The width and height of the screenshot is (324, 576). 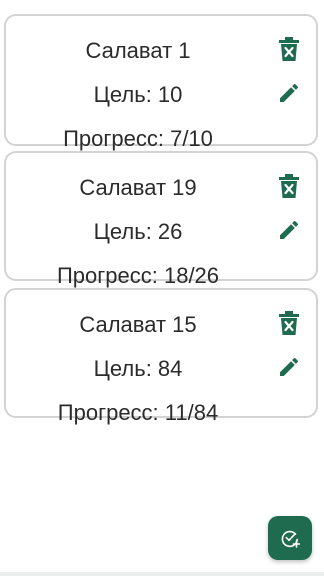 What do you see at coordinates (162, 574) in the screenshot?
I see `navigation-bar` at bounding box center [162, 574].